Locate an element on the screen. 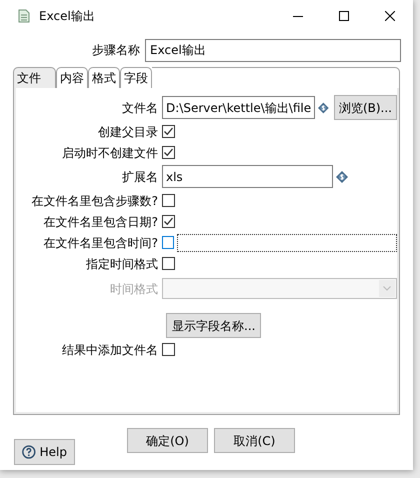 This screenshot has height=478, width=420. field-label: 结果中添加文件名 is located at coordinates (110, 350).